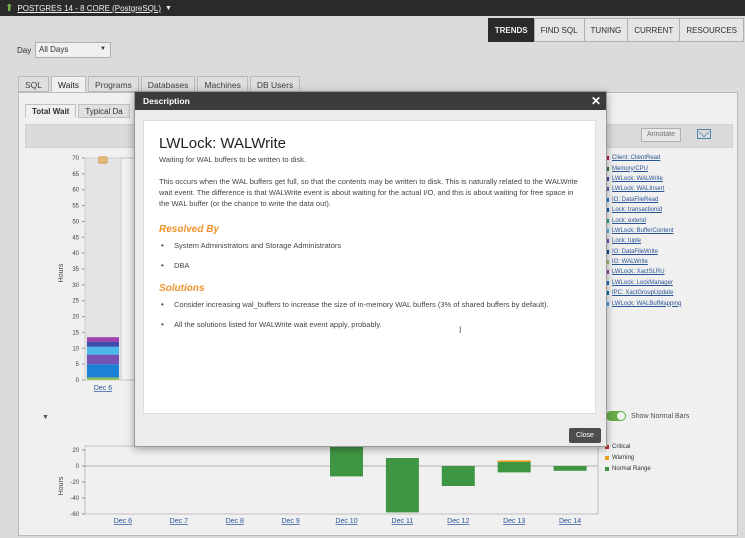 This screenshot has width=745, height=538. I want to click on close-button: Close, so click(585, 435).